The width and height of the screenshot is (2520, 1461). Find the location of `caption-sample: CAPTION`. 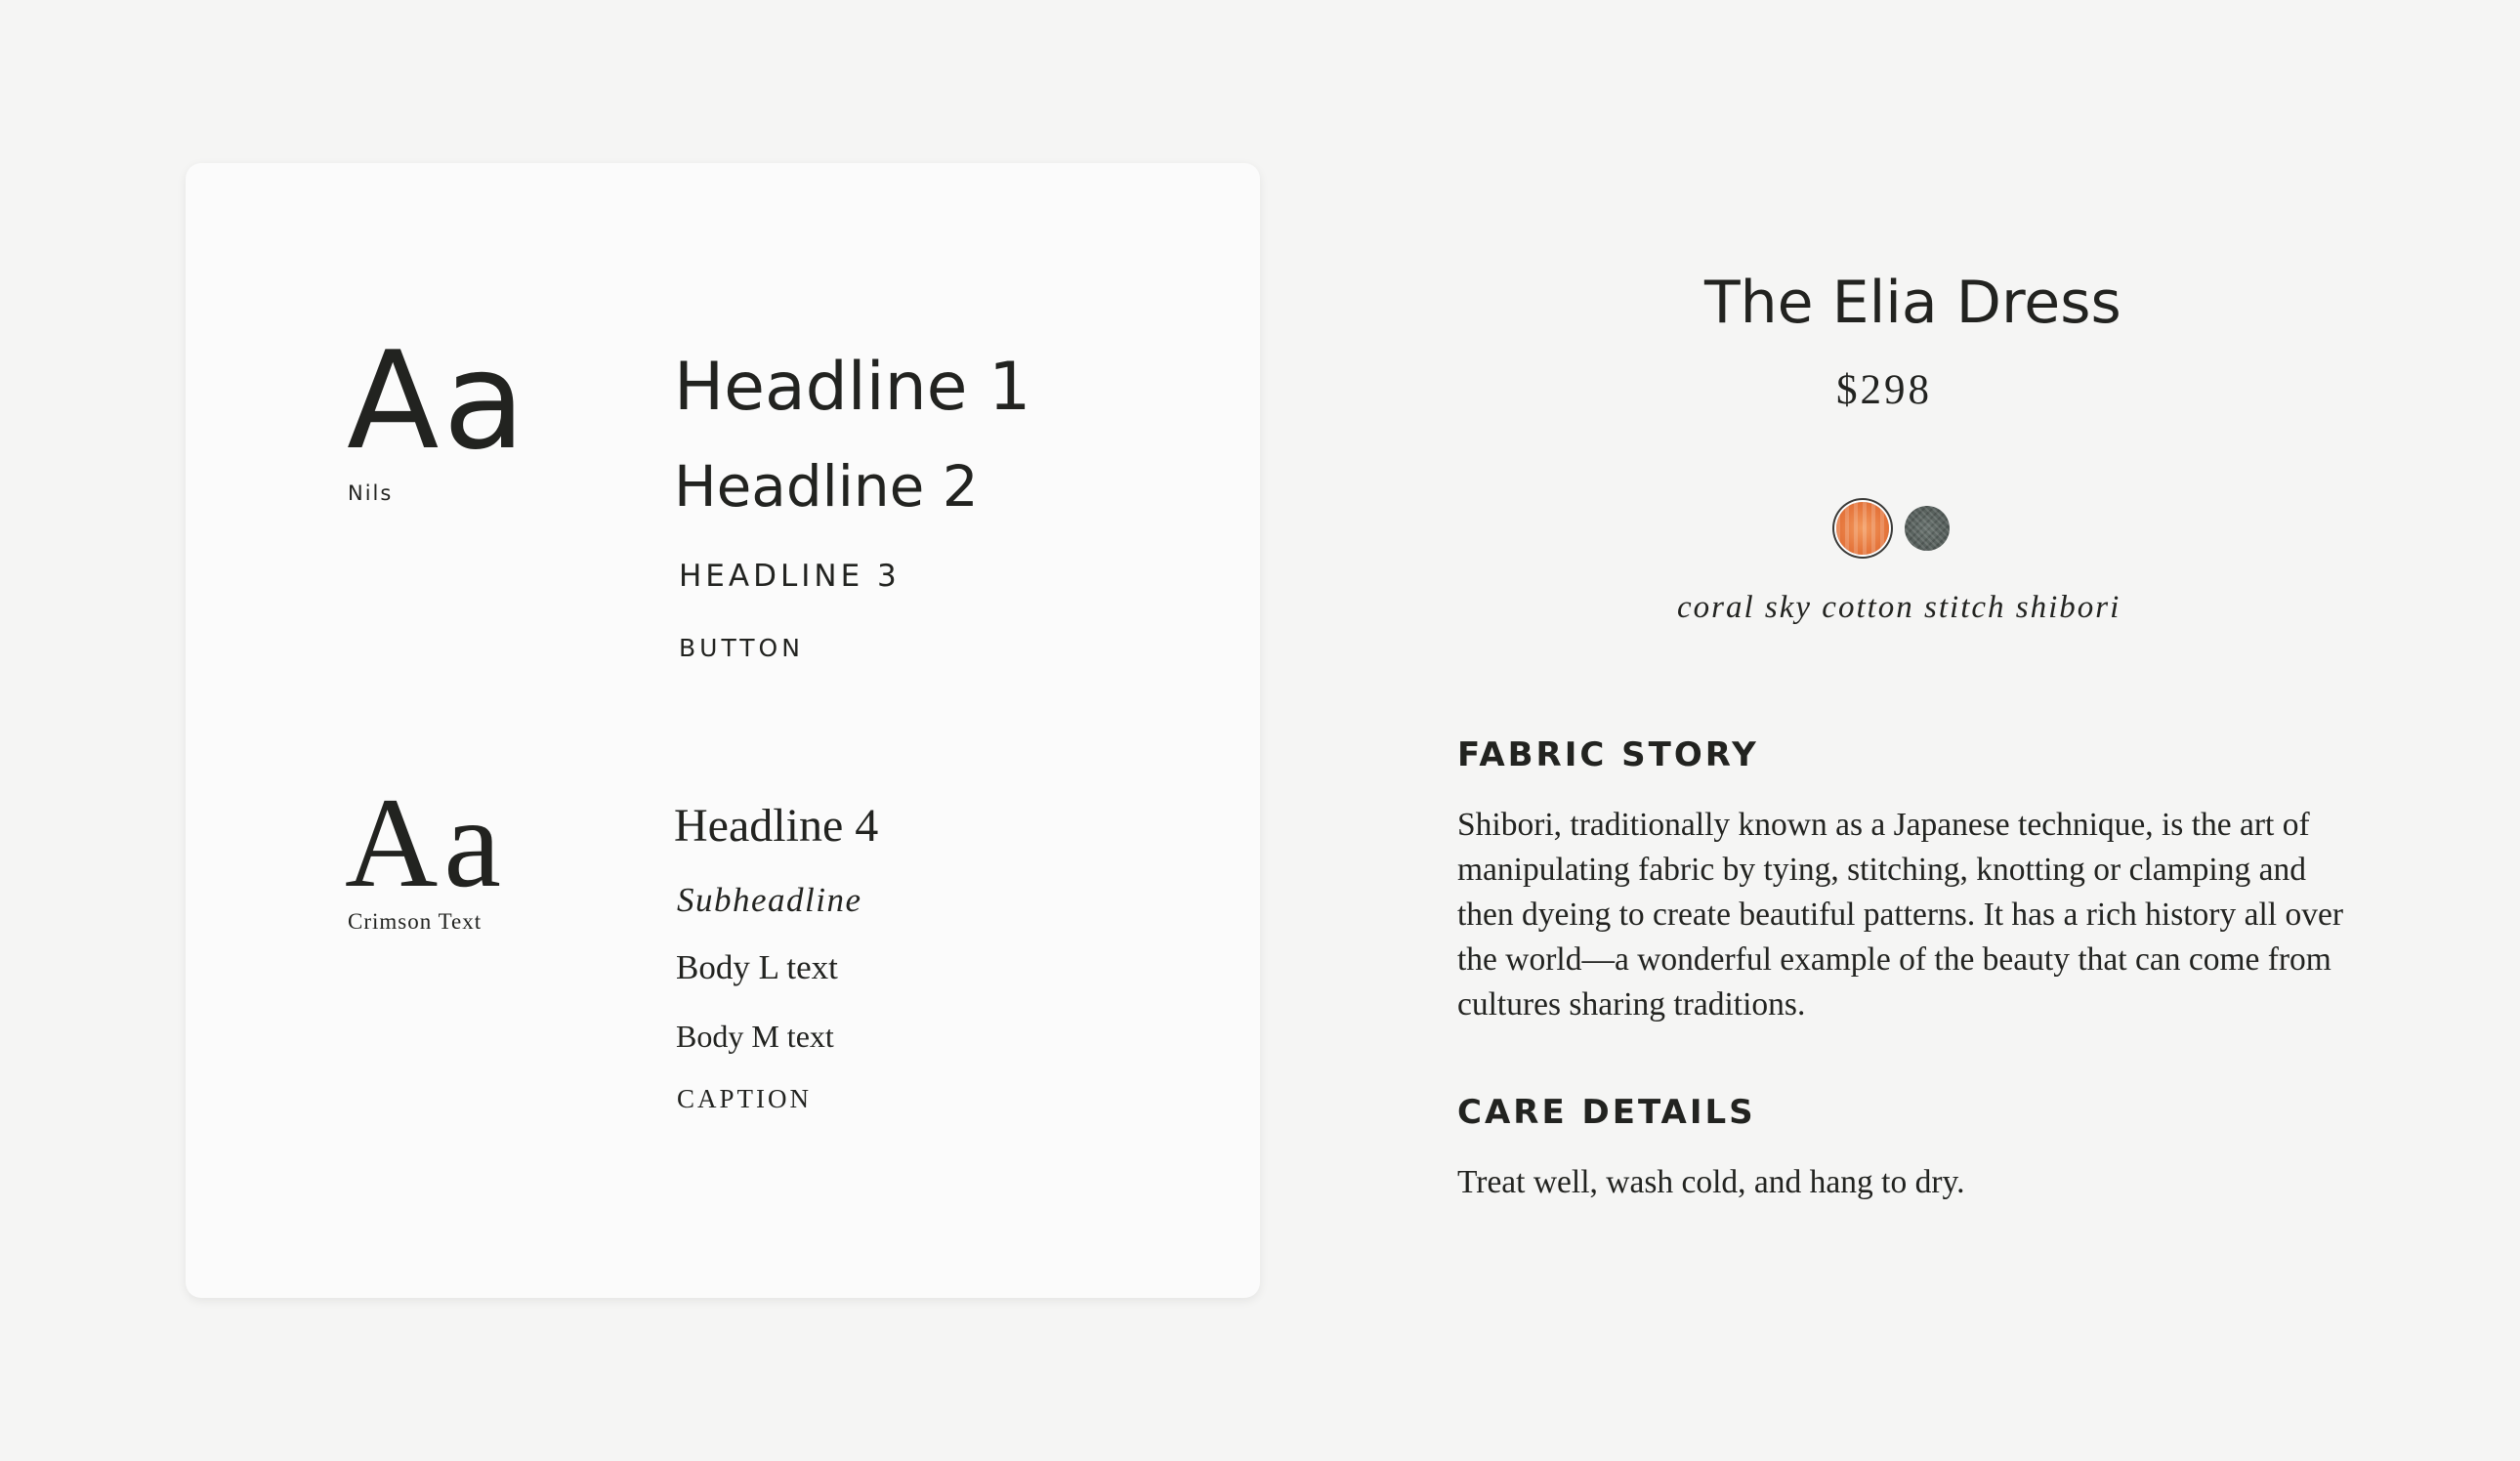

caption-sample: CAPTION is located at coordinates (745, 1098).